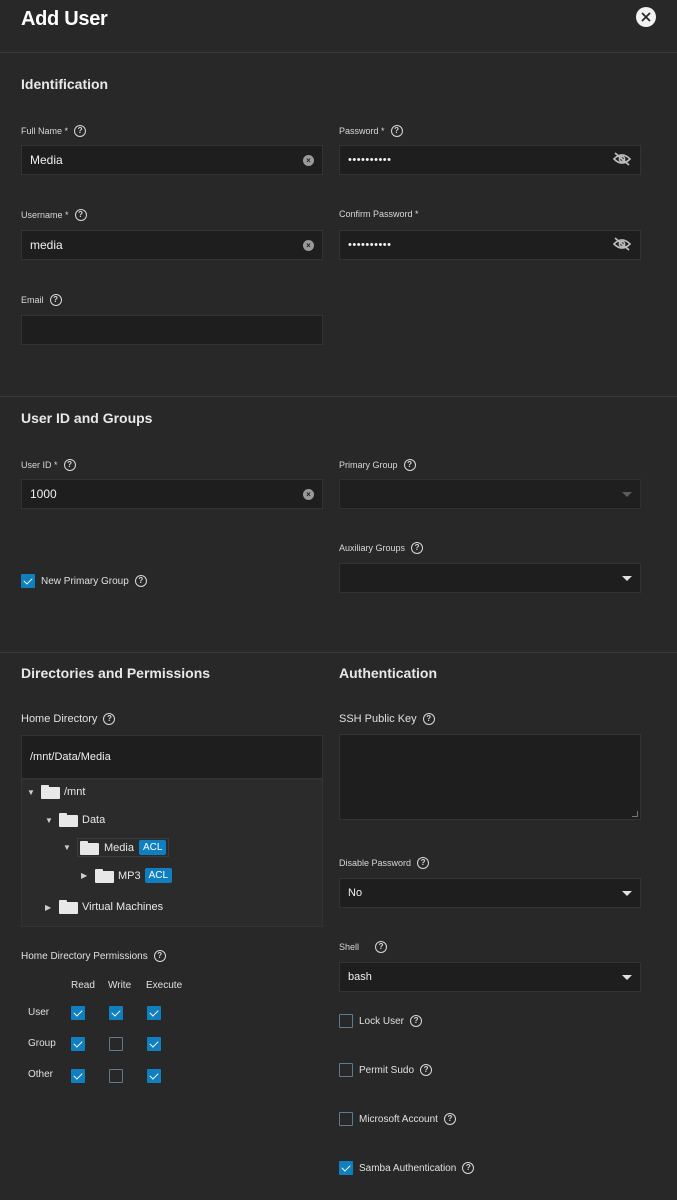 Image resolution: width=677 pixels, height=1200 pixels. Describe the element at coordinates (635, 814) in the screenshot. I see `resize-grip-icon` at that location.